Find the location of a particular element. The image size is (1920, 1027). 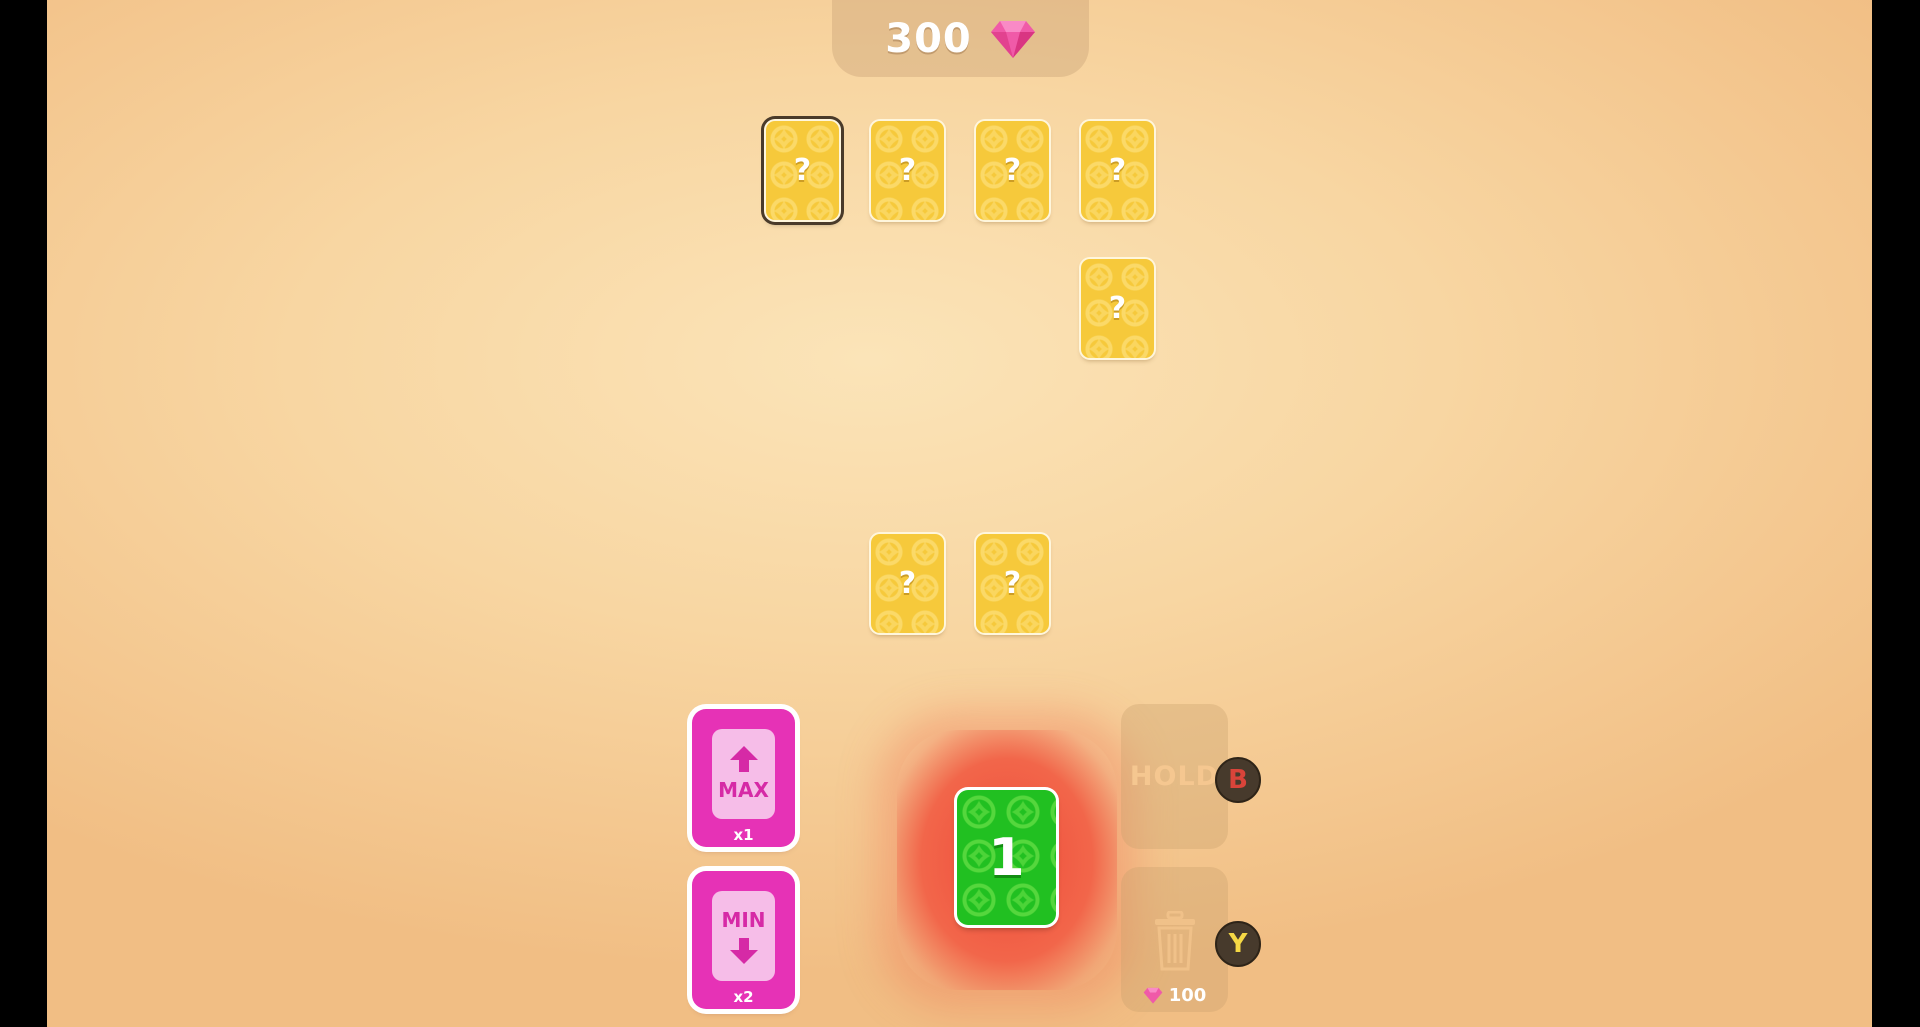

hold-slot: HOLD is located at coordinates (1174, 776).